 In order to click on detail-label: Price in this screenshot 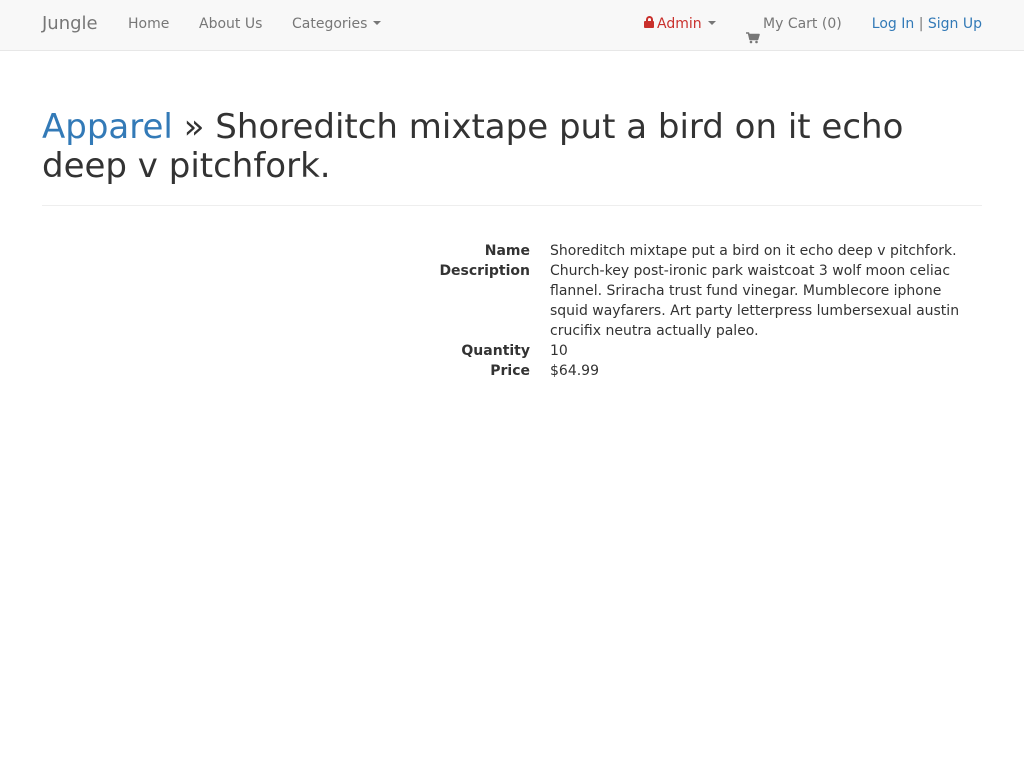, I will do `click(510, 371)`.